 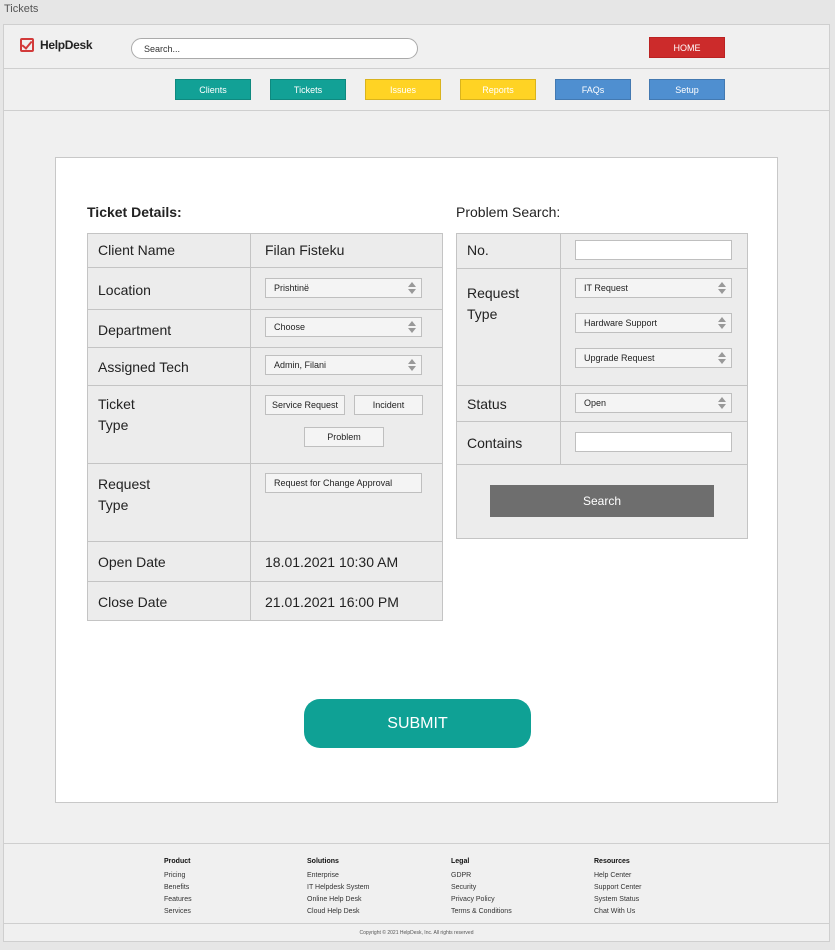 I want to click on footer-link: Support Center, so click(x=617, y=888).